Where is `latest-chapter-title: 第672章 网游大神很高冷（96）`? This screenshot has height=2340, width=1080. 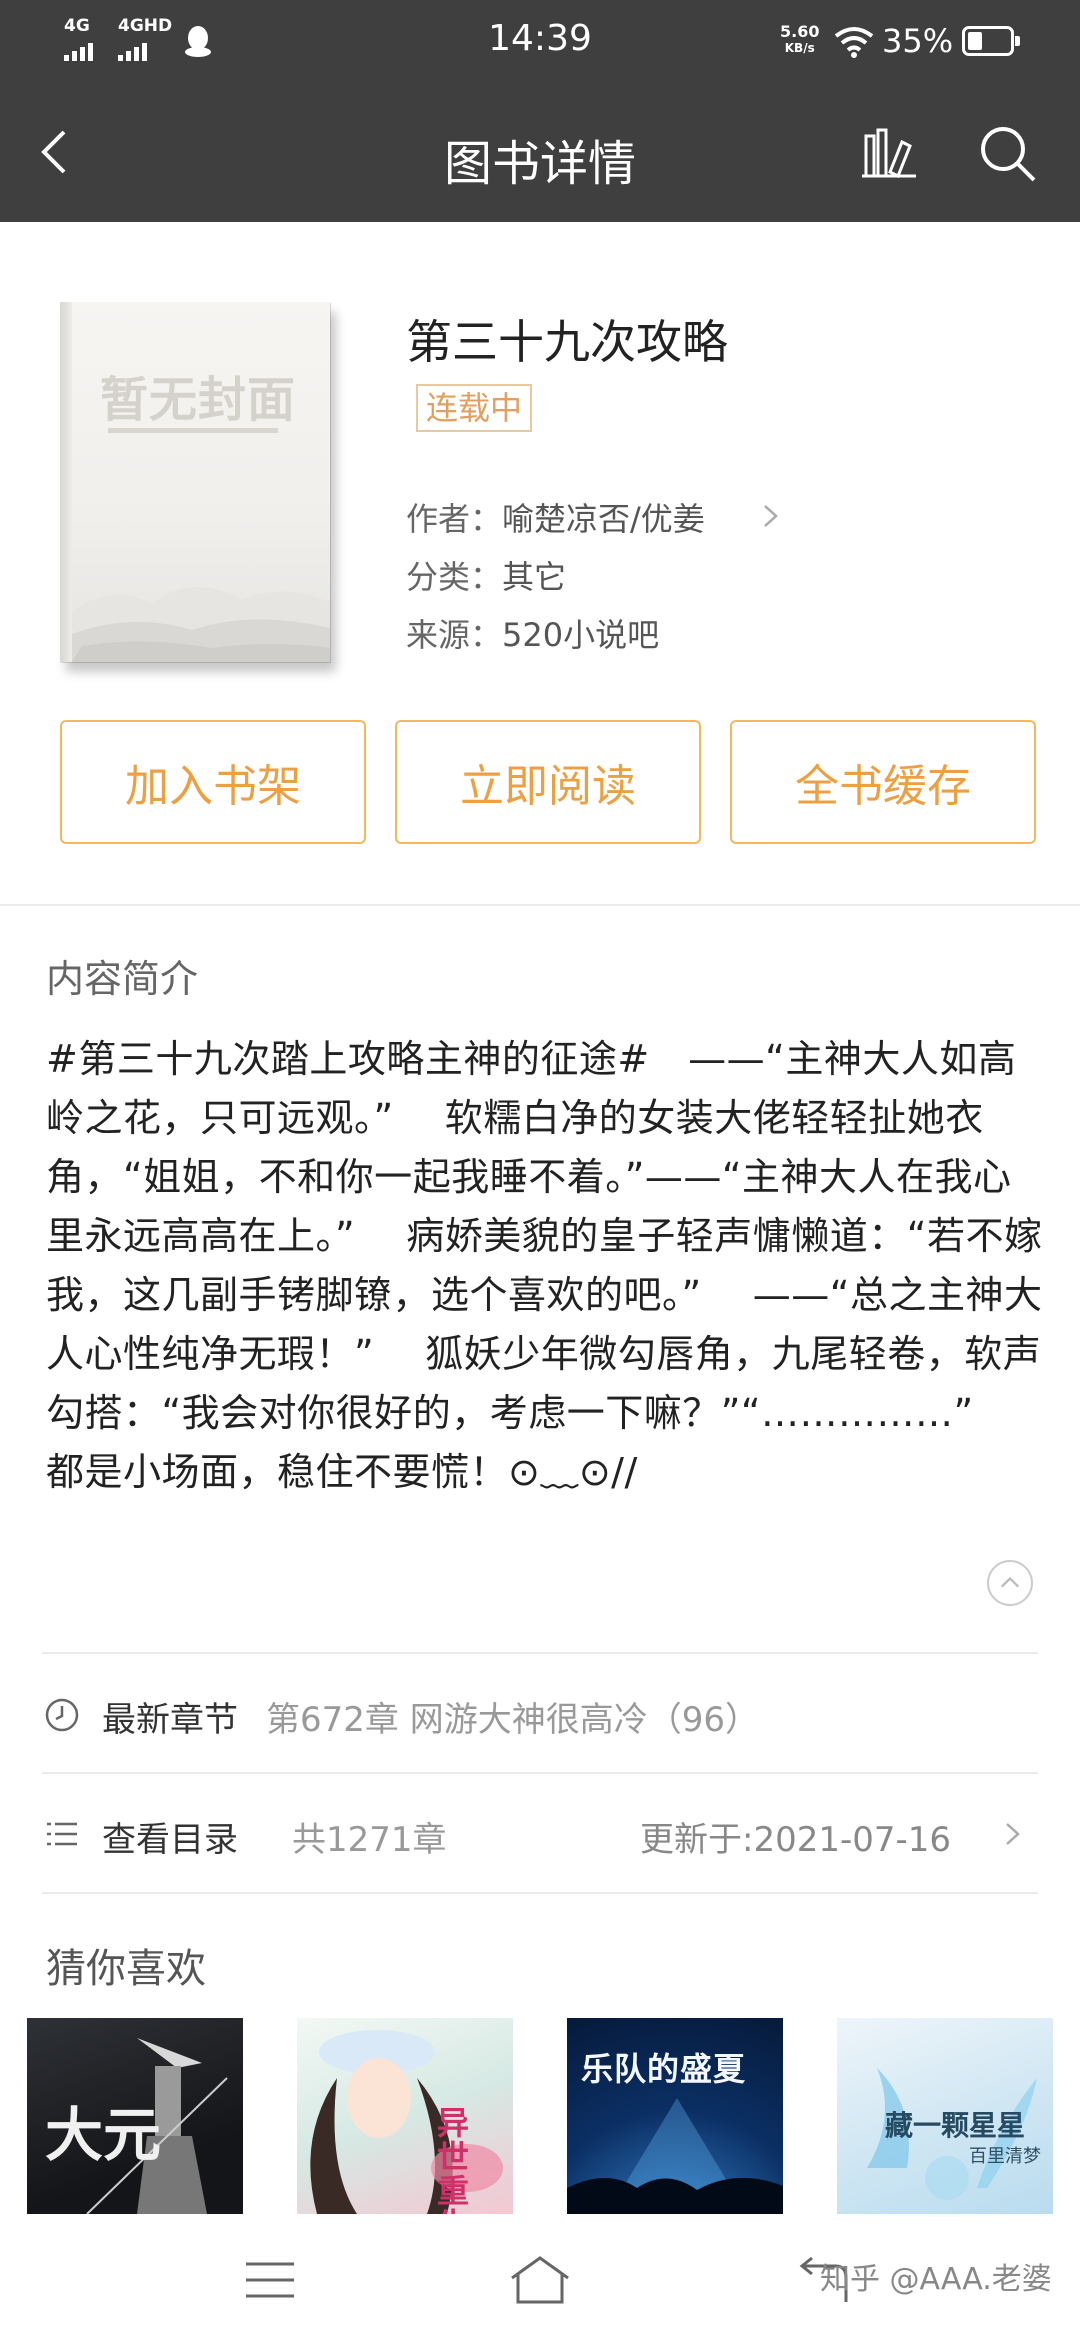
latest-chapter-title: 第672章 网游大神很高冷（96） is located at coordinates (512, 1716).